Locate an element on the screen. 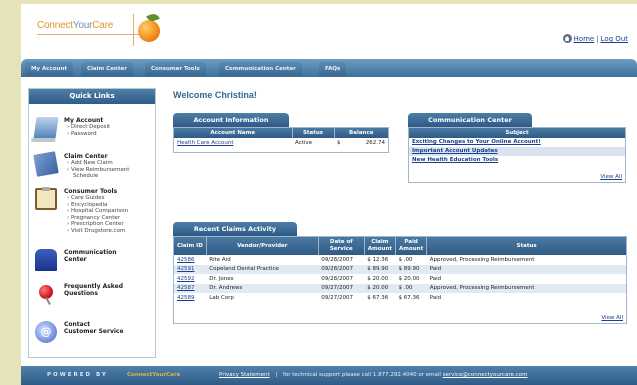  tab-my-account: My Account is located at coordinates (49, 69).